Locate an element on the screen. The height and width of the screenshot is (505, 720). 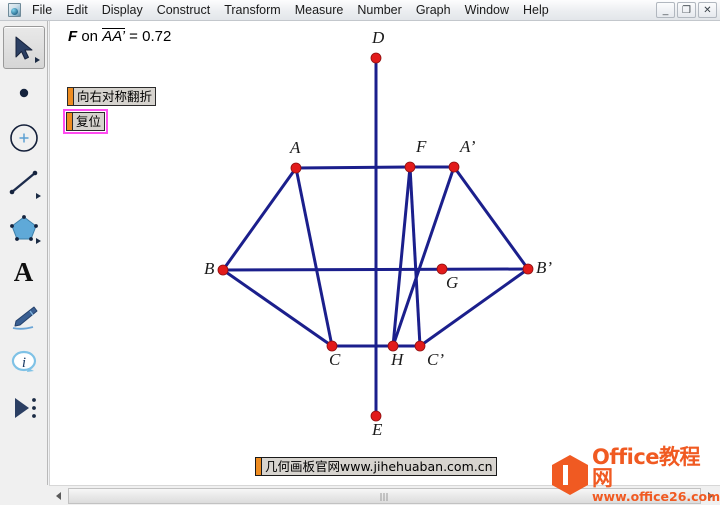
pencil-icon is located at coordinates (24, 318).